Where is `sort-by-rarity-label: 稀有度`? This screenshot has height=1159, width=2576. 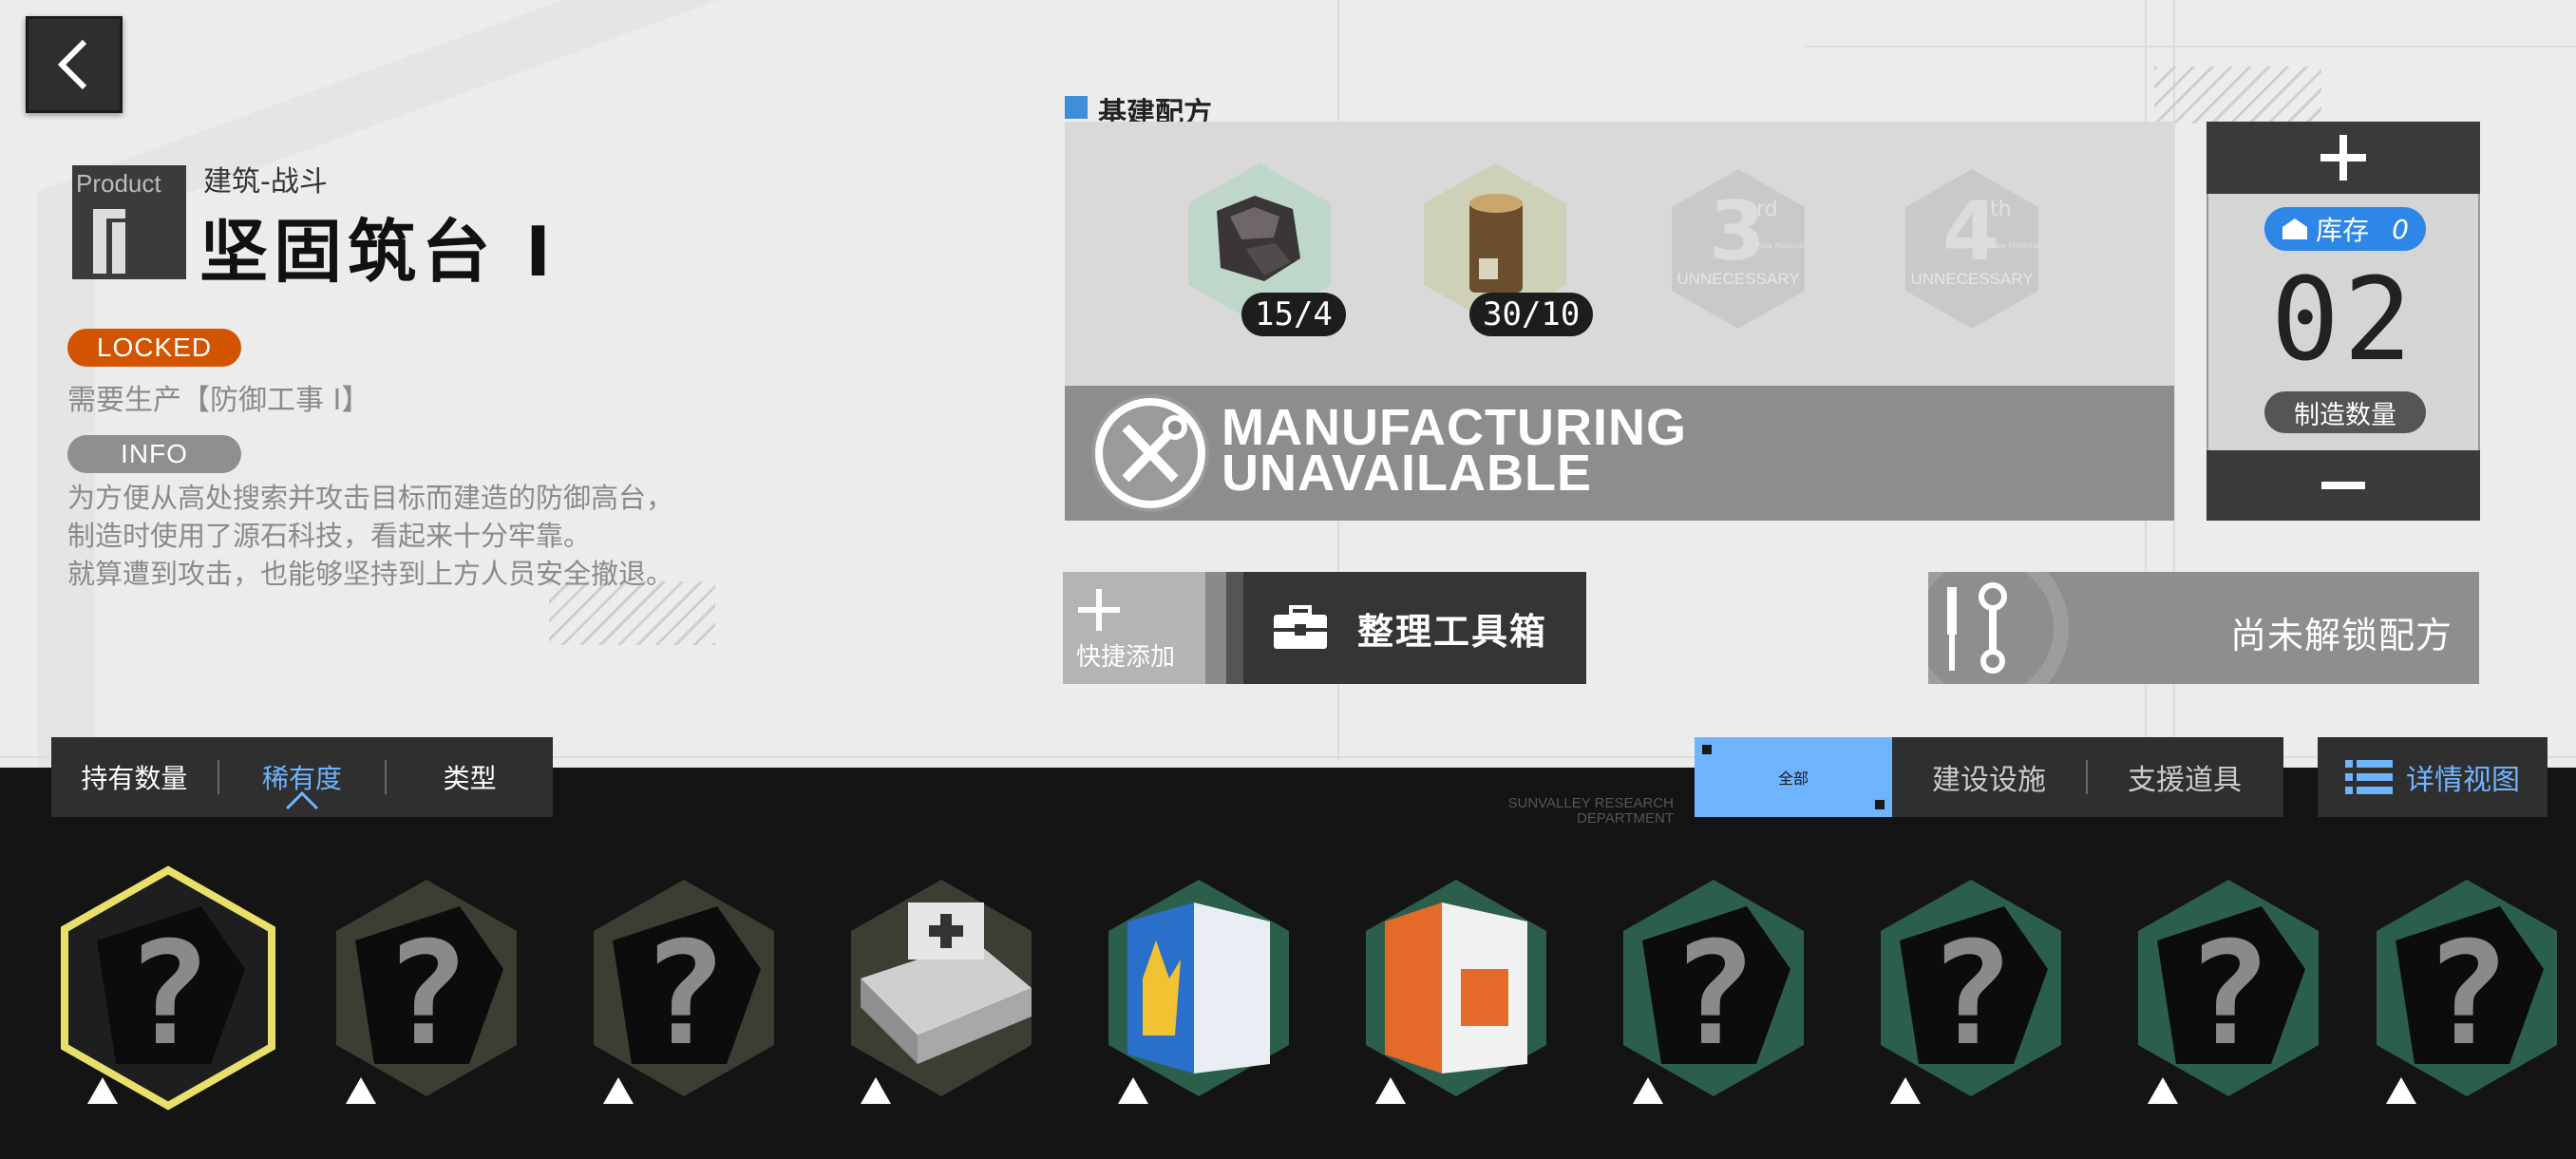 sort-by-rarity-label: 稀有度 is located at coordinates (302, 778).